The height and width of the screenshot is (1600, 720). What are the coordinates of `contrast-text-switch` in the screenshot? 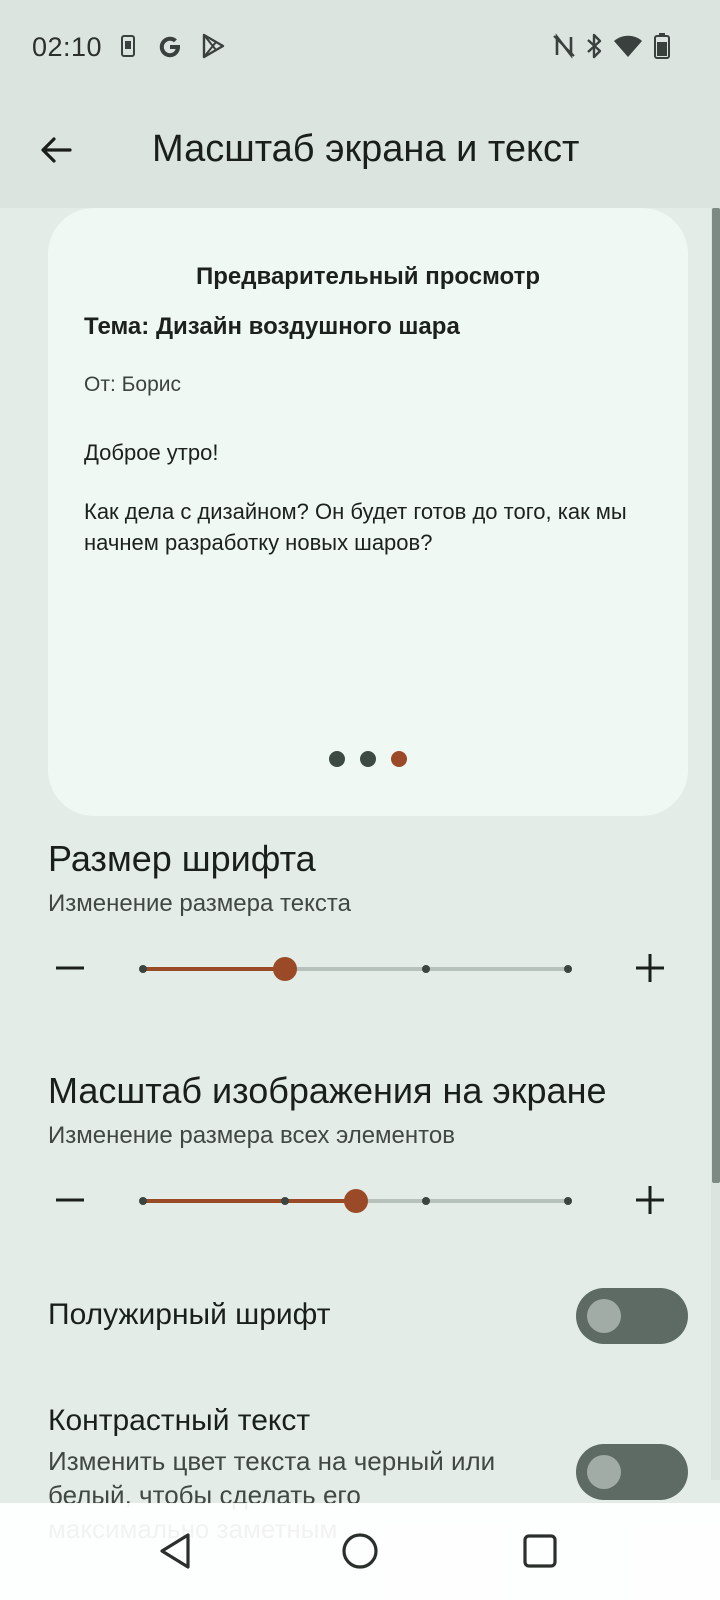 It's located at (632, 1472).